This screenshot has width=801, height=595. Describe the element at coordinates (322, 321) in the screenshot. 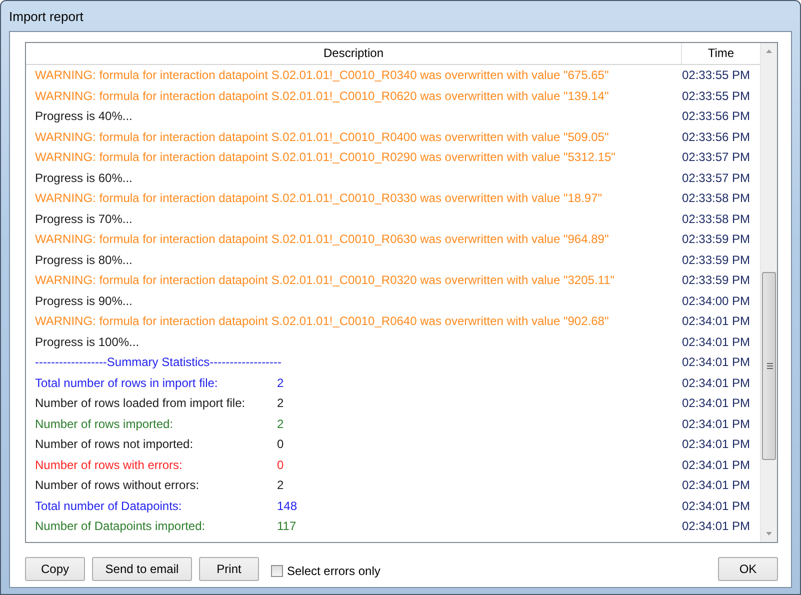

I see `message-cell-text: WARNING: formula for interaction datapoint S.02.01.01!_C0010_R0640 was overwritten with value "902.68"` at that location.